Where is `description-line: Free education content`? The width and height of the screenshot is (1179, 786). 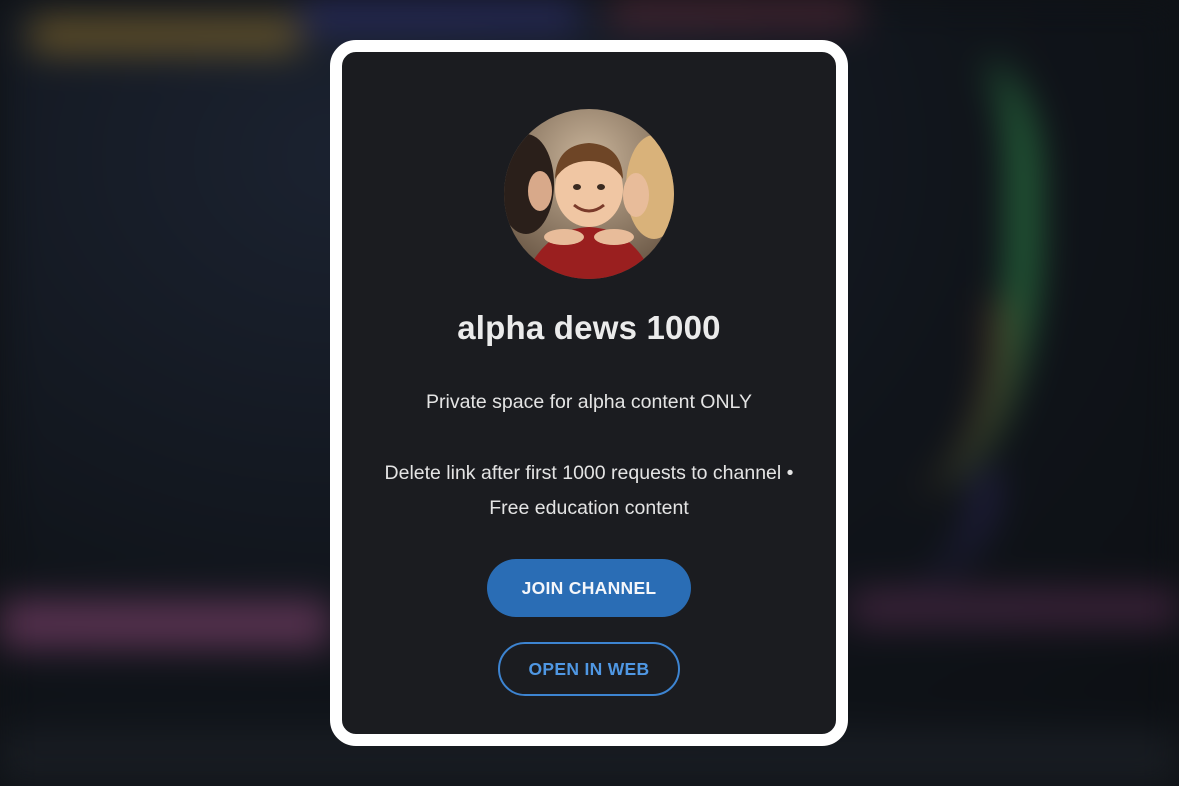
description-line: Free education content is located at coordinates (589, 508).